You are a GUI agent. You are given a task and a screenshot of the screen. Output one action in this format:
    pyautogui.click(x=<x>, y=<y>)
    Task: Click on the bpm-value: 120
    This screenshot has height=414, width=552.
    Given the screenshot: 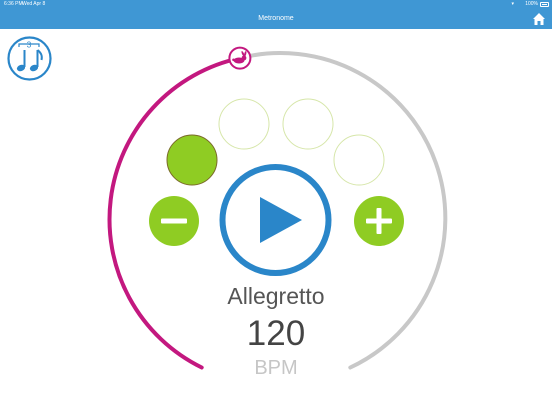 What is the action you would take?
    pyautogui.click(x=276, y=334)
    